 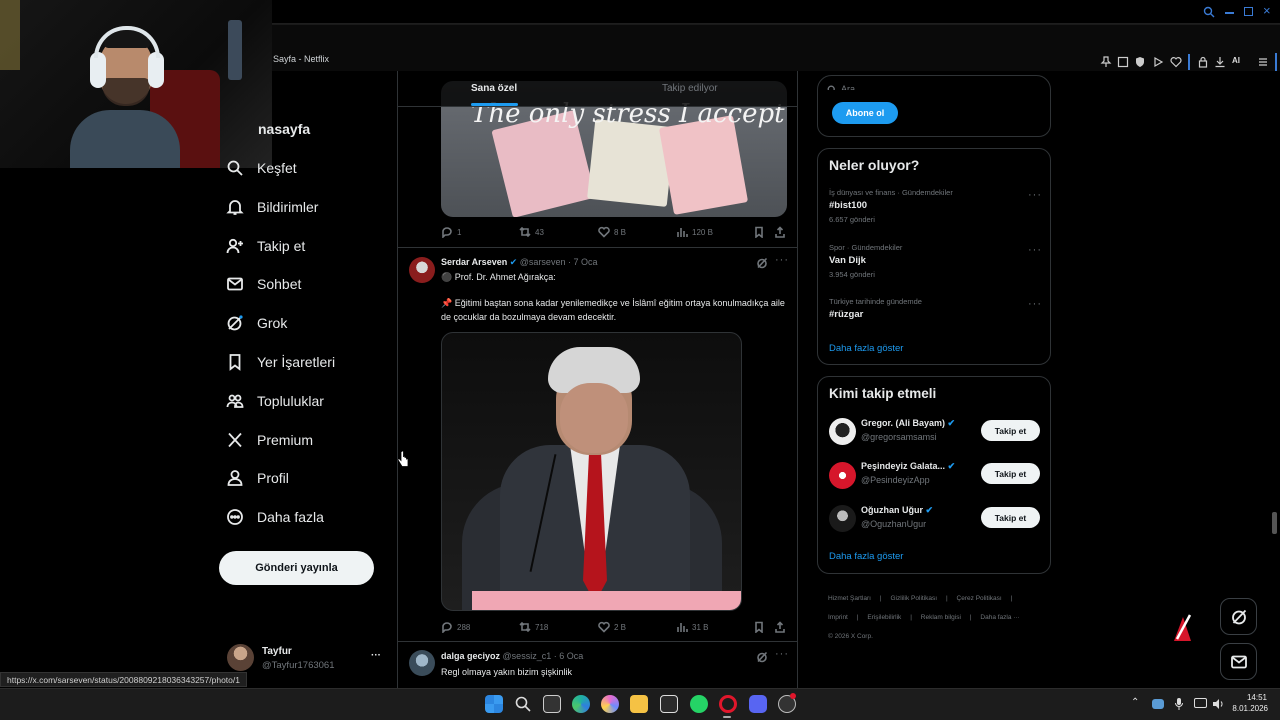 I want to click on trend-item: Türkiye tarihinde gündemde #rüzgar, so click(x=936, y=312).